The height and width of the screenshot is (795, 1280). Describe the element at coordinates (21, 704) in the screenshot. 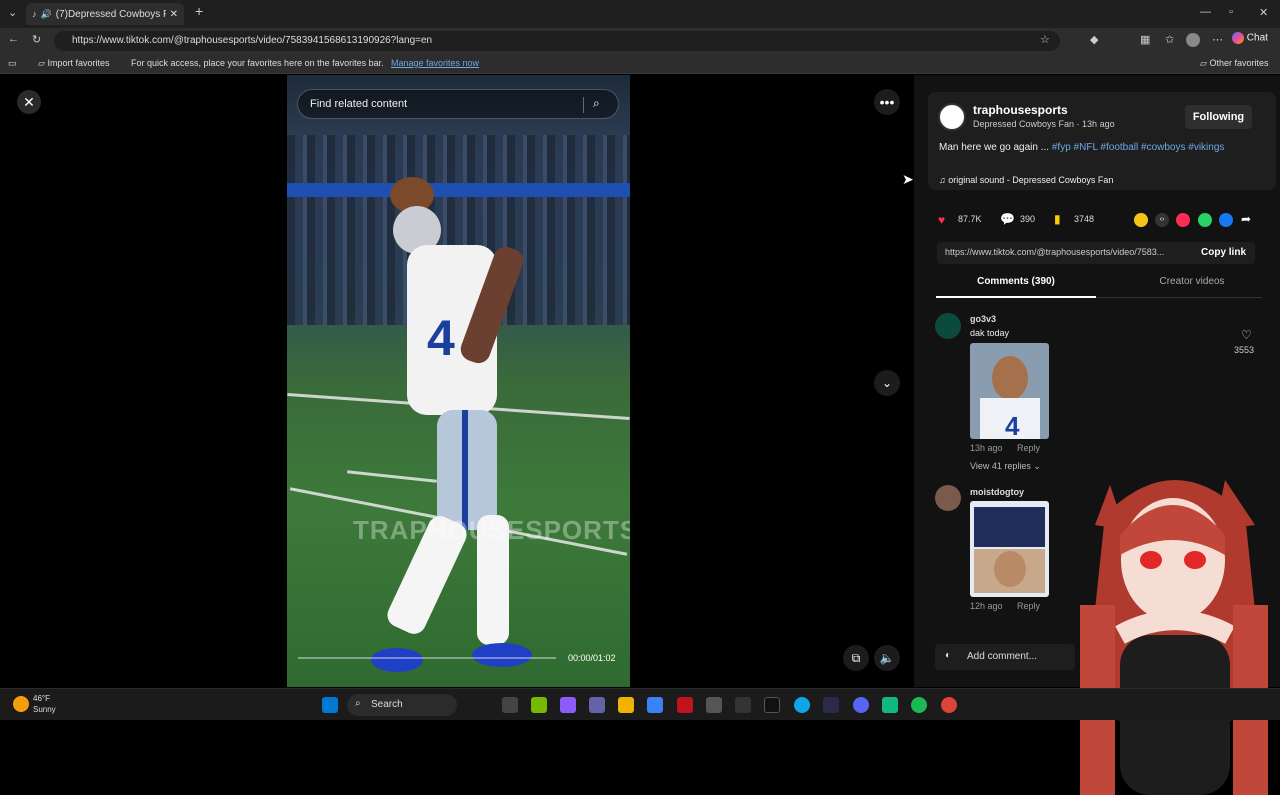

I see `weather-sun-icon` at that location.